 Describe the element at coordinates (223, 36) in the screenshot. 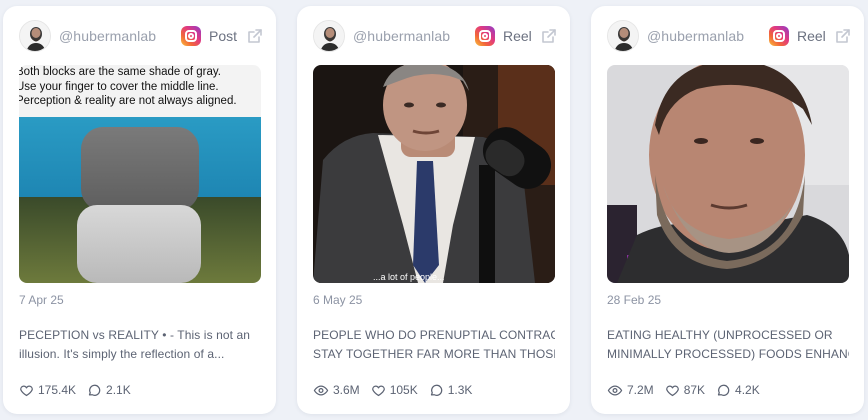

I see `post-type-label: Post` at that location.